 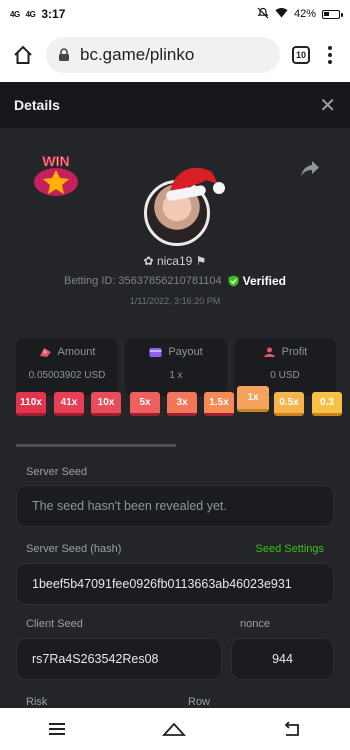 What do you see at coordinates (264, 281) in the screenshot?
I see `verified-text: Verified` at bounding box center [264, 281].